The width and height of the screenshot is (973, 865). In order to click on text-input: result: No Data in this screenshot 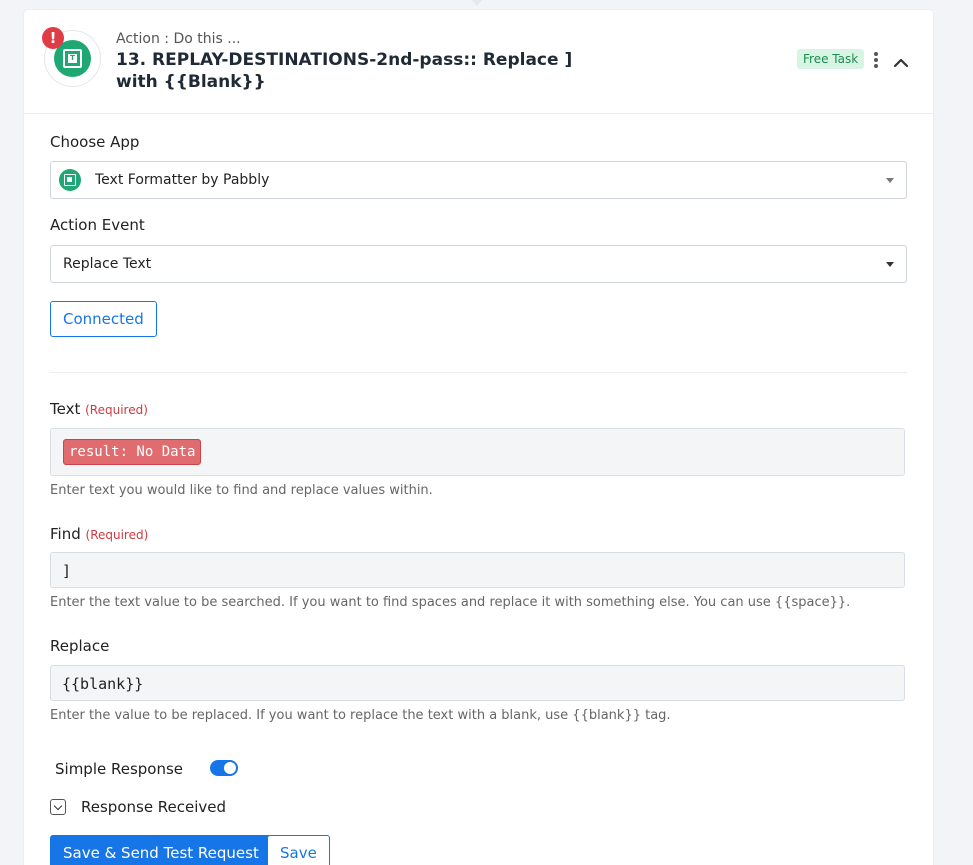, I will do `click(477, 452)`.